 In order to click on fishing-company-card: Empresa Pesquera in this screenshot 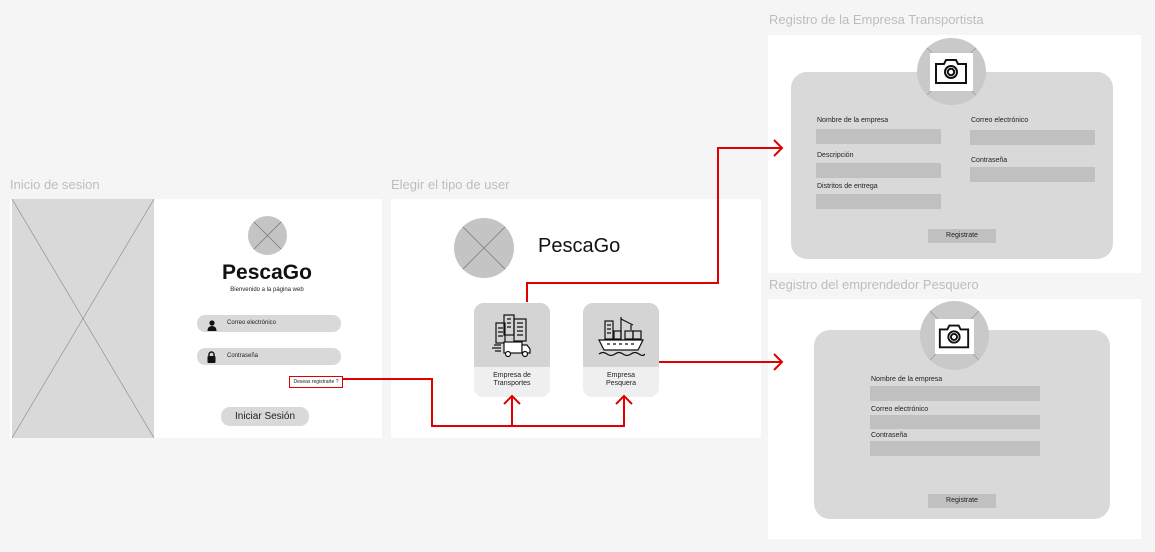, I will do `click(621, 350)`.